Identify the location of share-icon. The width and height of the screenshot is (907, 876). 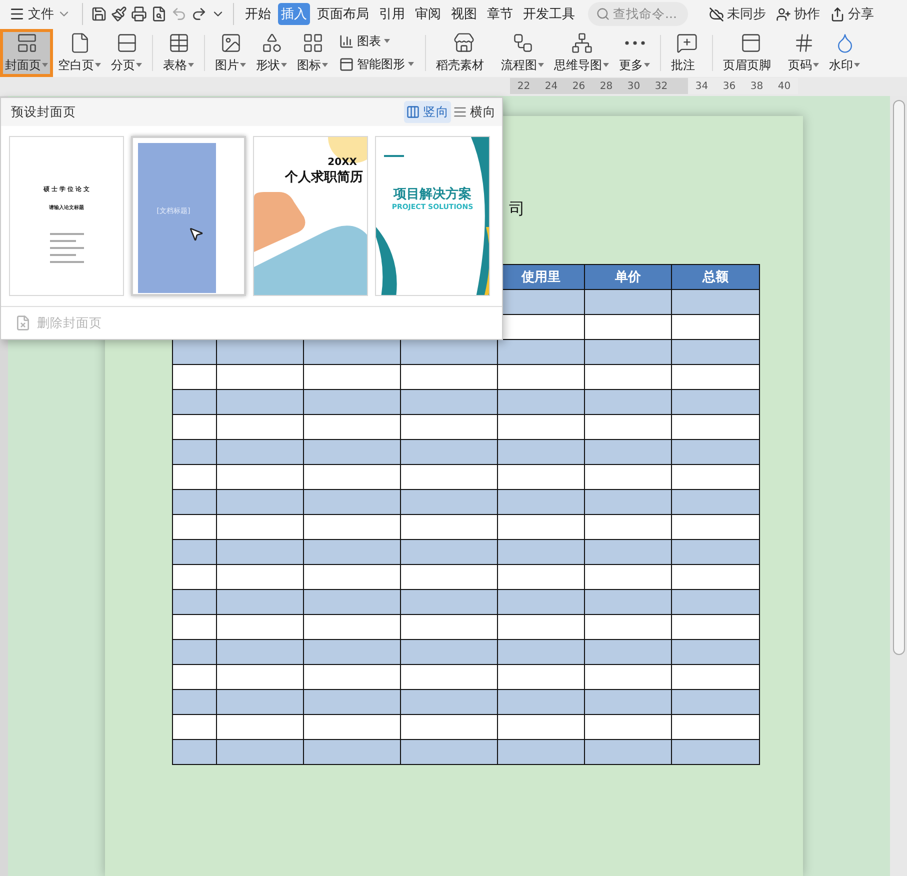
(837, 14).